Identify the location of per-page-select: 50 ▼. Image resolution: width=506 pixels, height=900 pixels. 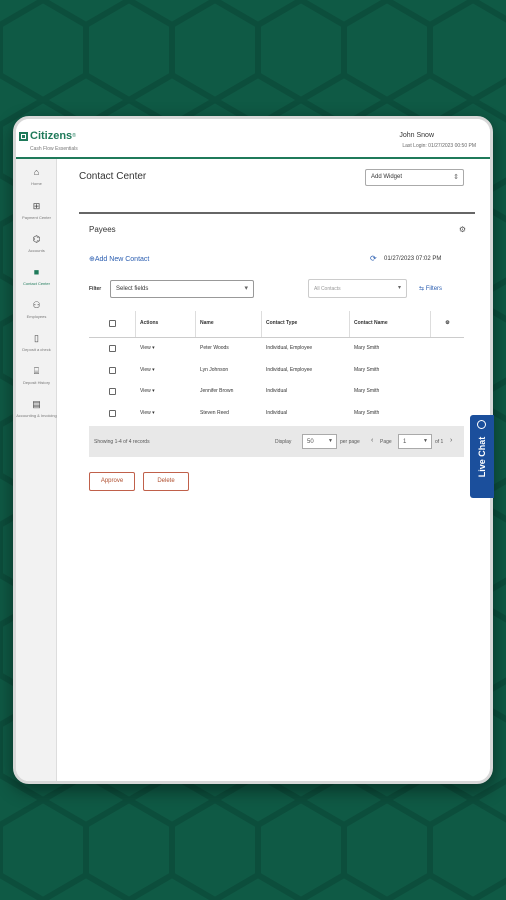
(319, 441).